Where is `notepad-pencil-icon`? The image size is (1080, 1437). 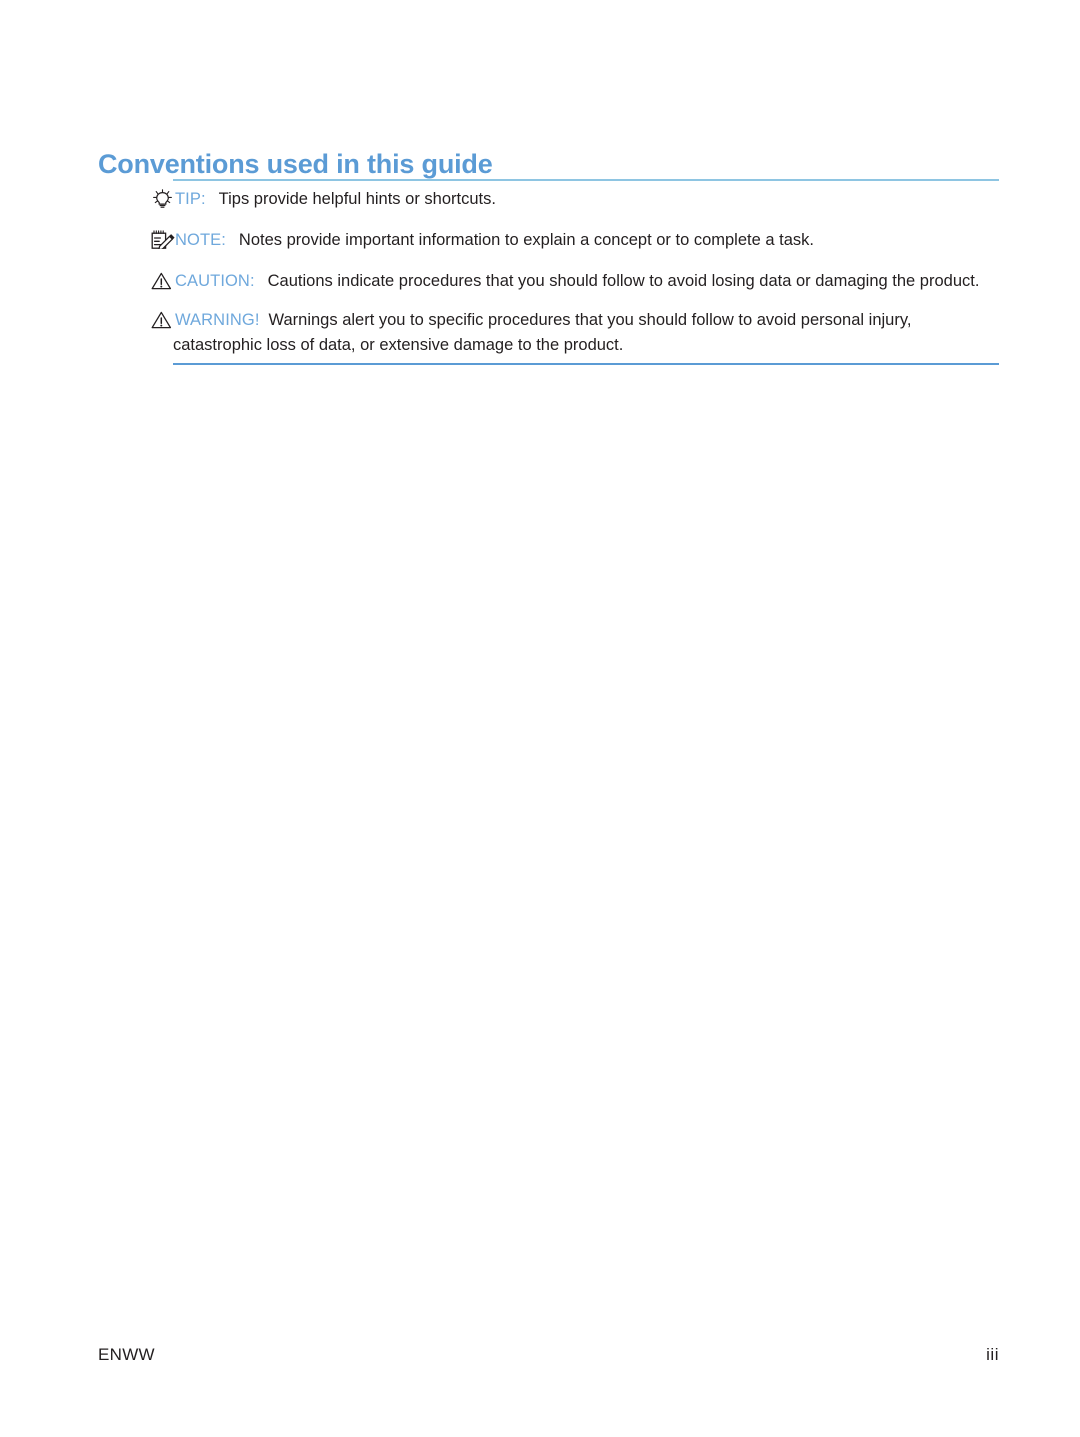
notepad-pencil-icon is located at coordinates (163, 239).